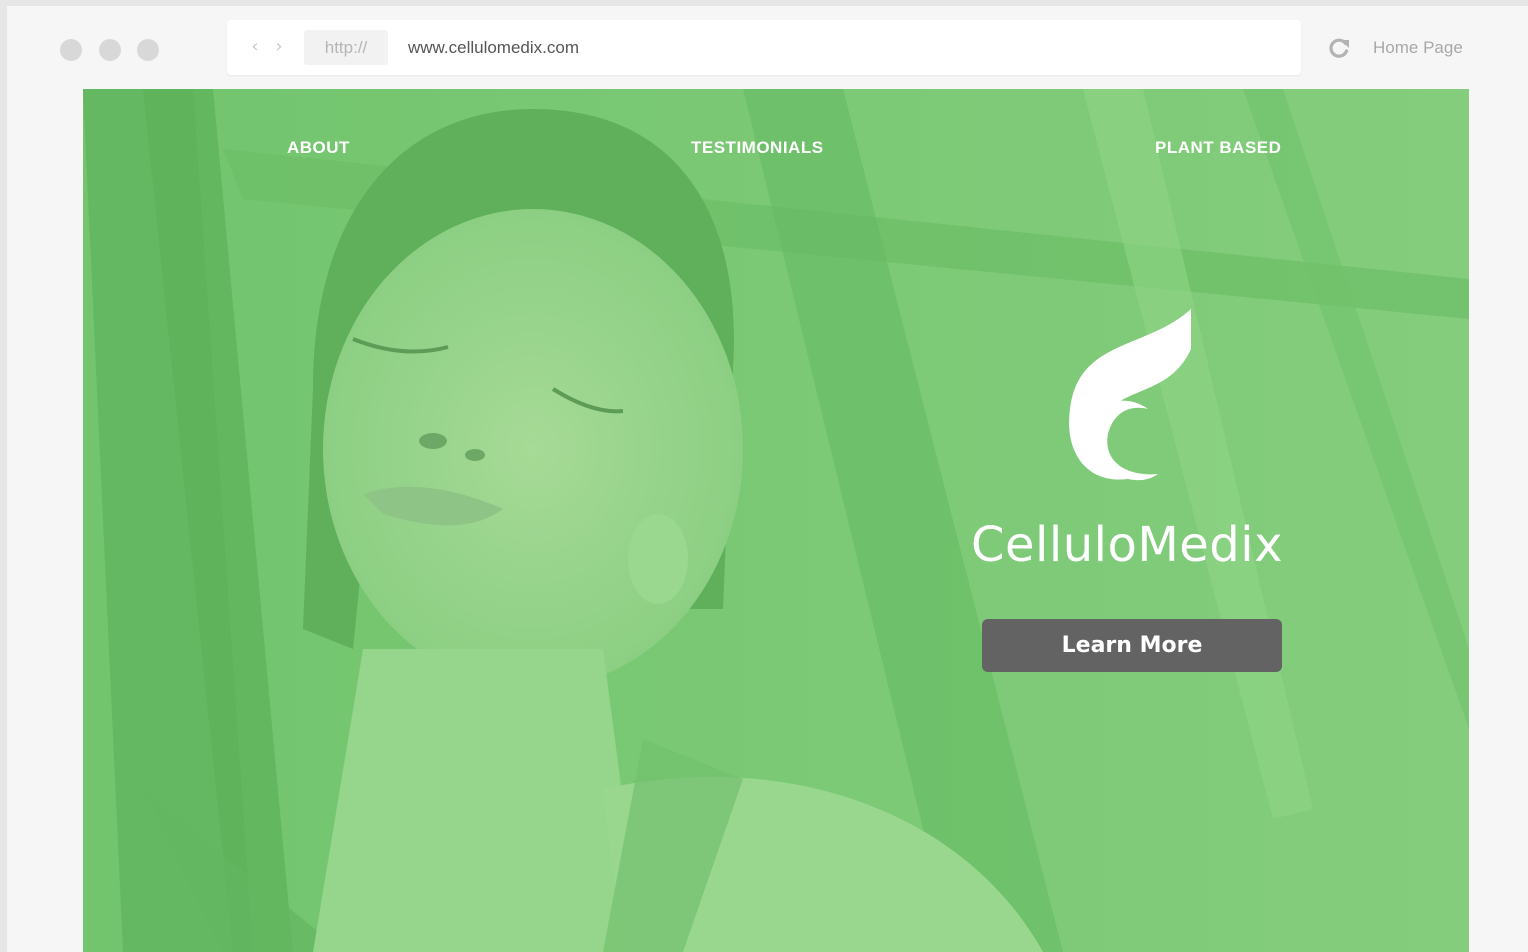 The height and width of the screenshot is (952, 1528). Describe the element at coordinates (346, 47) in the screenshot. I see `url-scheme: http://` at that location.